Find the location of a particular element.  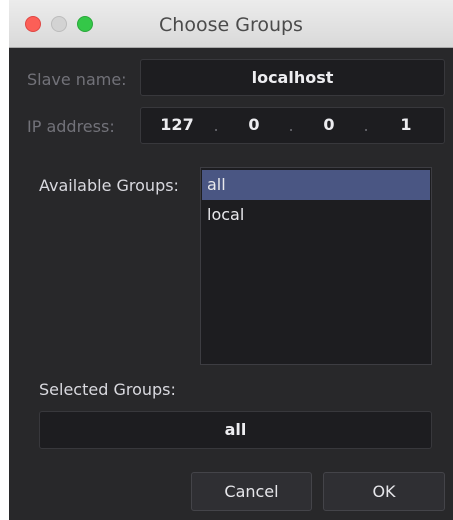

ip-octet-4: 1 is located at coordinates (406, 125).